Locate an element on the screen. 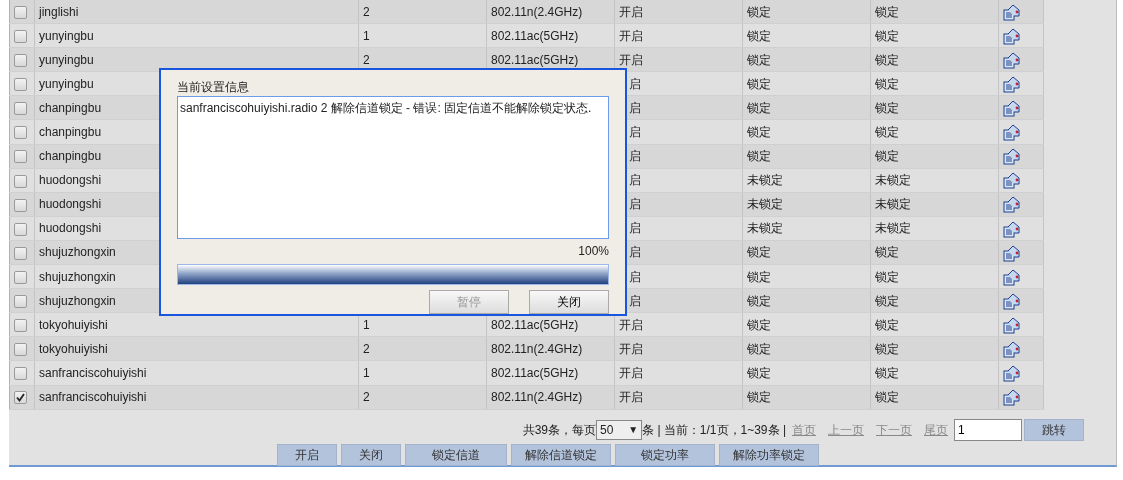 The width and height of the screenshot is (1123, 480). action-button: 解除信道锁定 is located at coordinates (561, 454).